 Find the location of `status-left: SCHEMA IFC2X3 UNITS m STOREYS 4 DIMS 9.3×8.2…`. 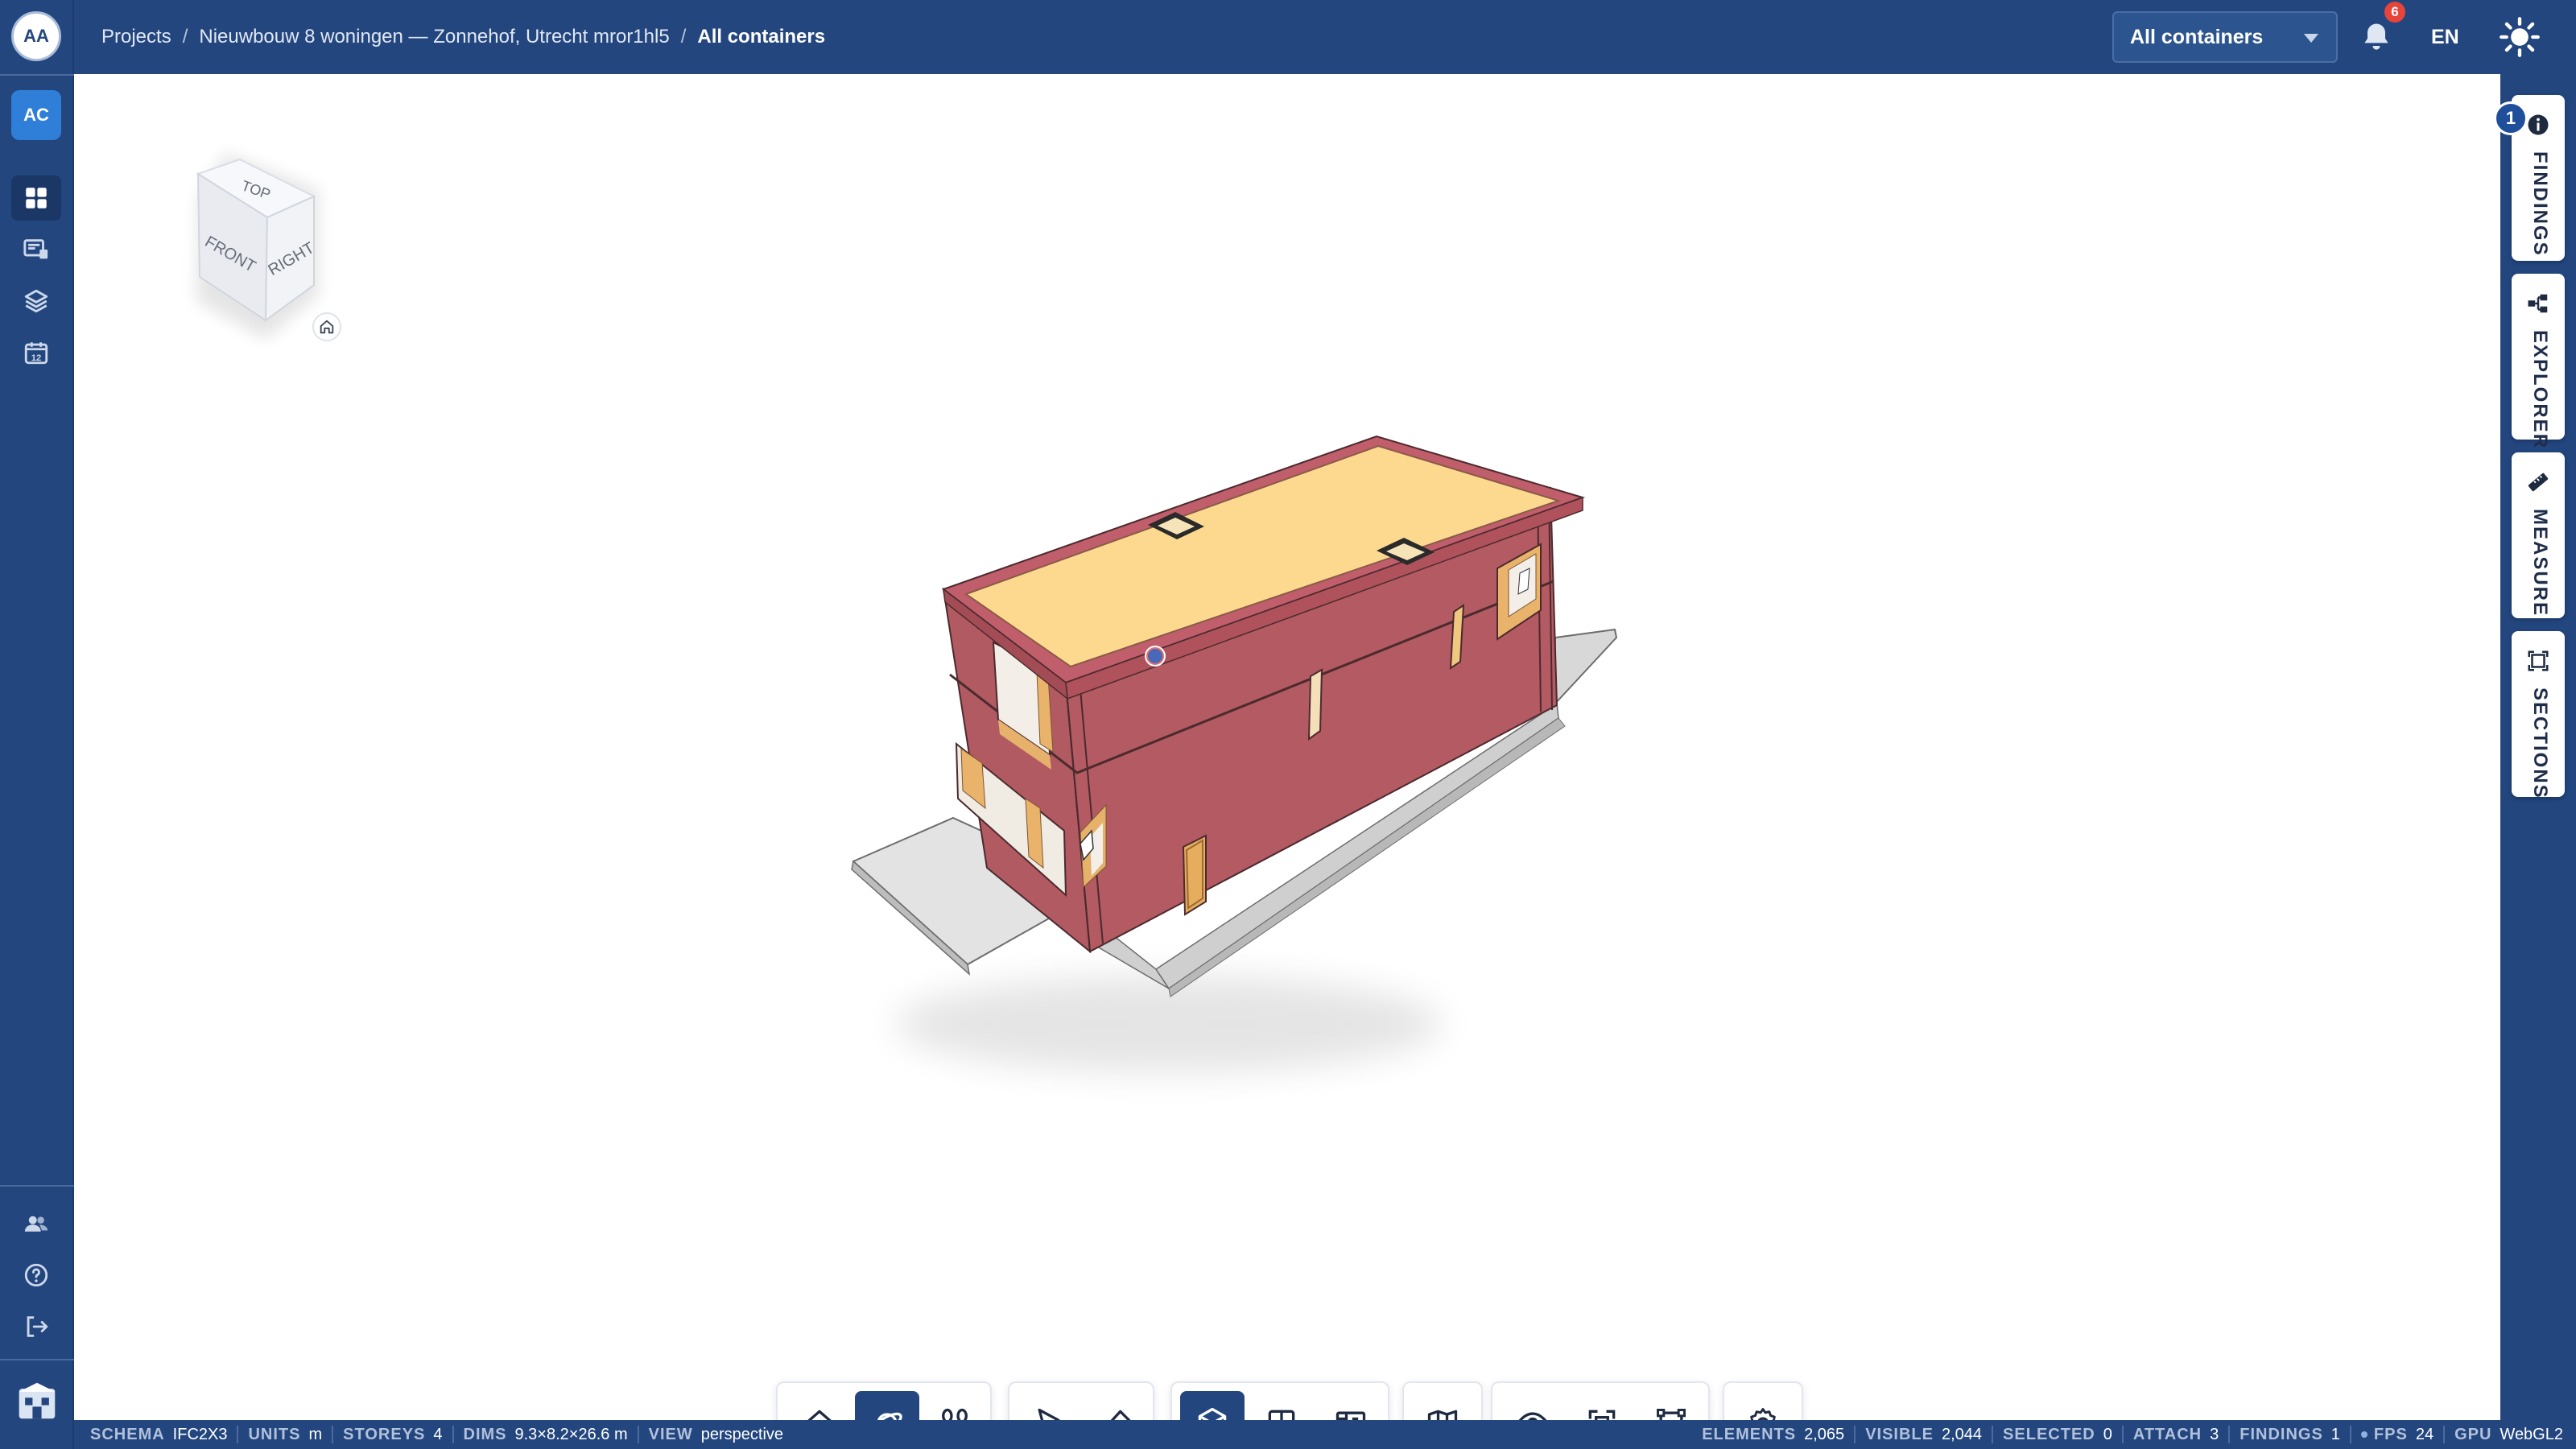

status-left: SCHEMA IFC2X3 UNITS m STOREYS 4 DIMS 9.3×8.2… is located at coordinates (436, 1434).